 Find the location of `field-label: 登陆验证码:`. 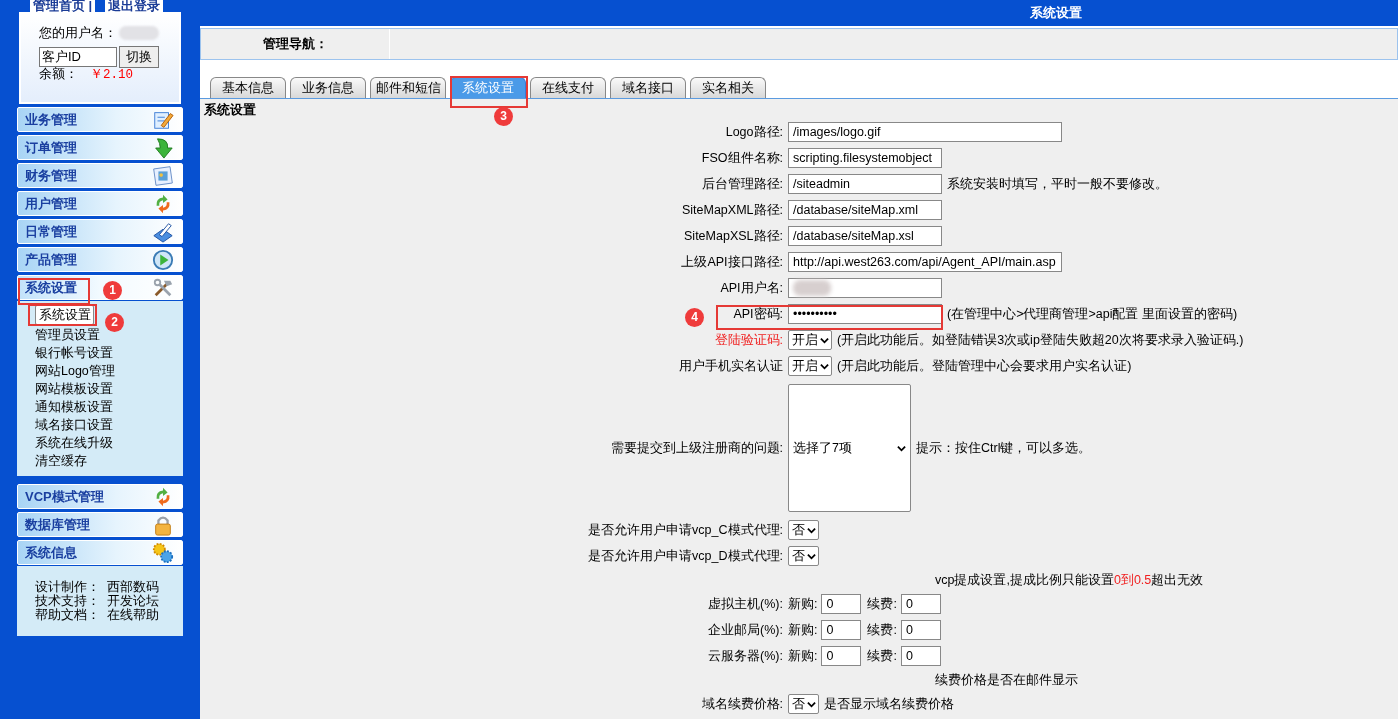

field-label: 登陆验证码: is located at coordinates (748, 340).